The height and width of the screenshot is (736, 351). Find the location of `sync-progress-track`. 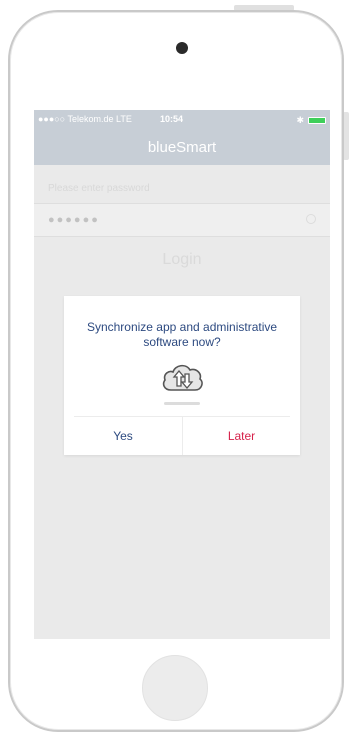

sync-progress-track is located at coordinates (182, 403).